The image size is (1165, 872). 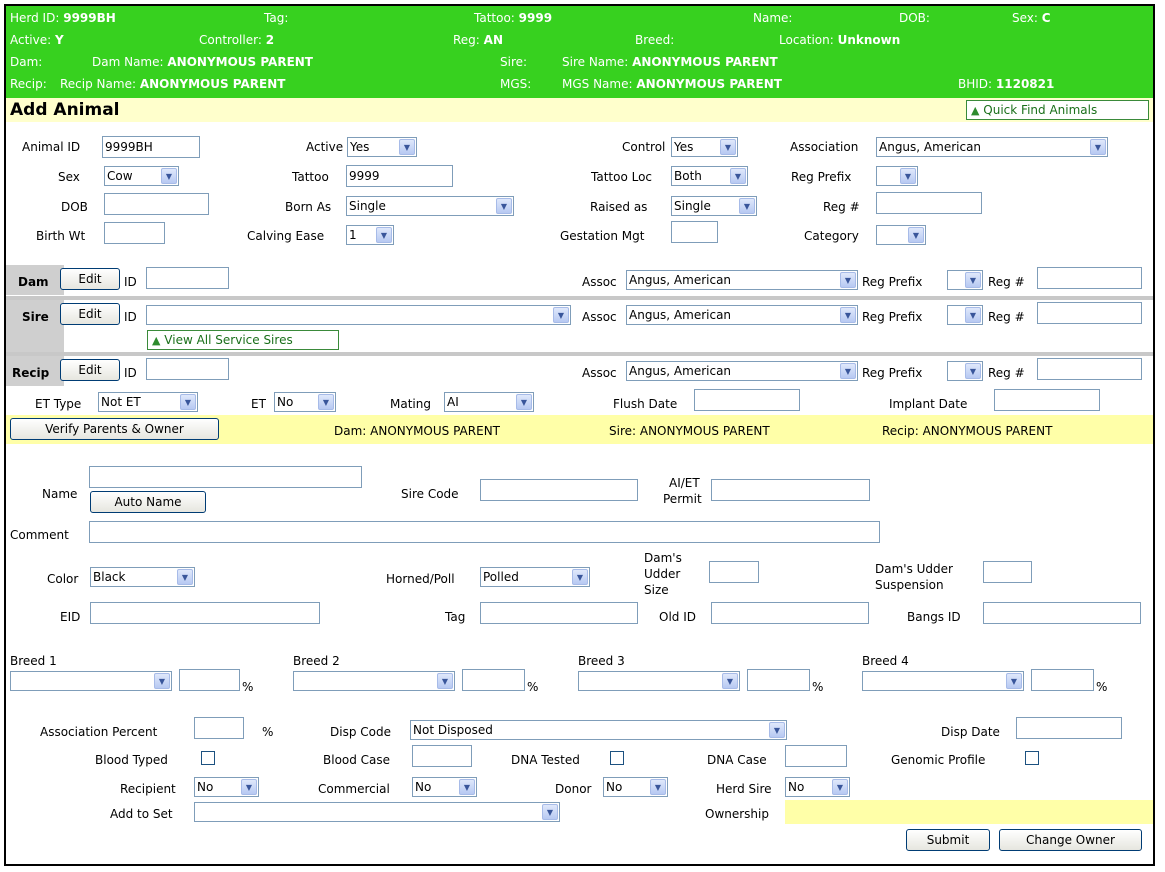 What do you see at coordinates (226, 787) in the screenshot?
I see `recipient-select: No ▼` at bounding box center [226, 787].